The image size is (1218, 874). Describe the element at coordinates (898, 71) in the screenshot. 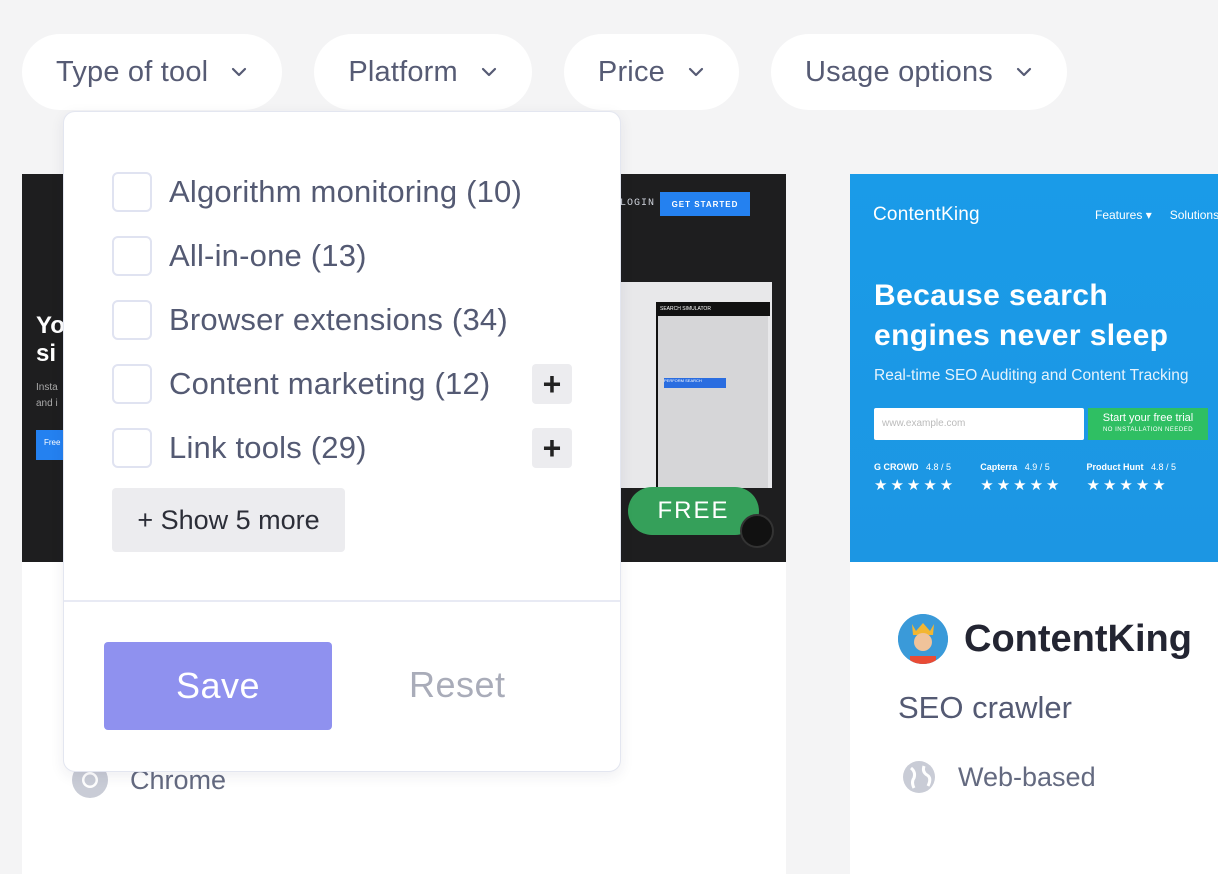

I see `filter-label: Usage options` at that location.